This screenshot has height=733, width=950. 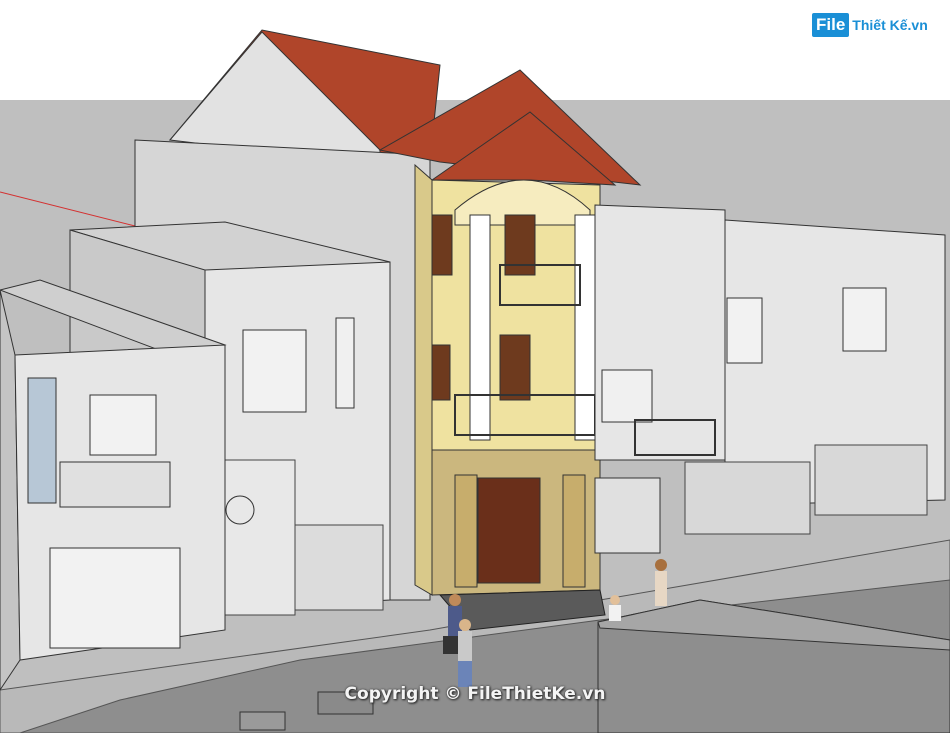 I want to click on balcony, so click(x=115, y=484).